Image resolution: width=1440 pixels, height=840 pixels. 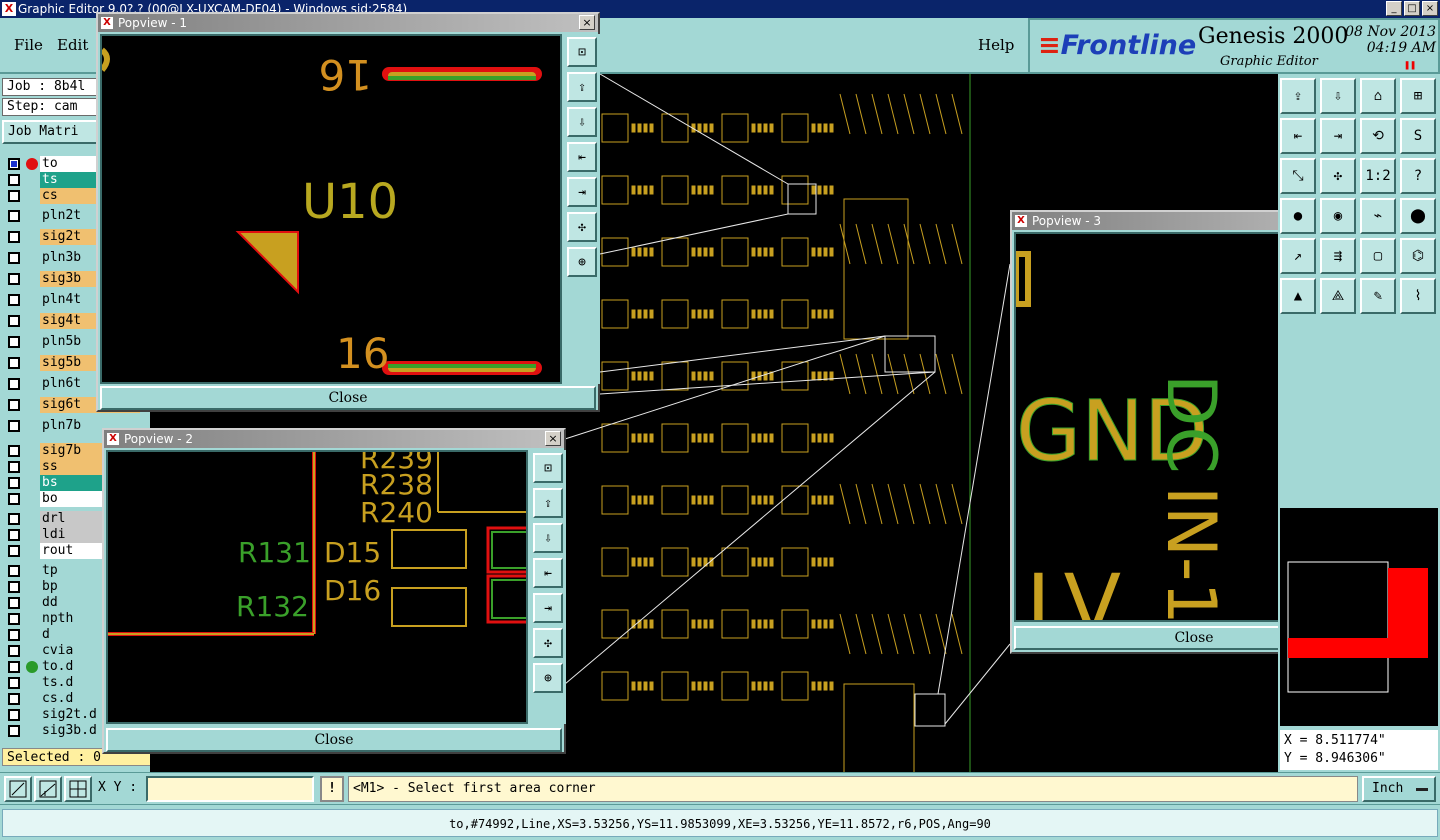 I want to click on zoom-up-icon: ⇪, so click(x=1298, y=96).